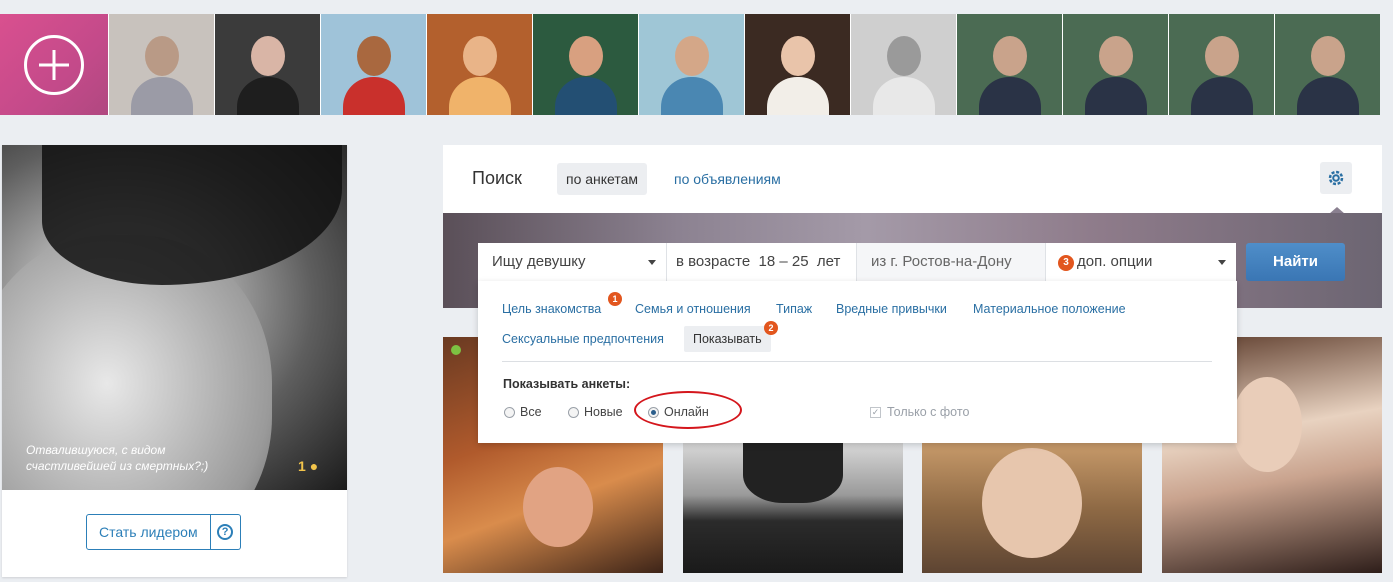 This screenshot has height=582, width=1393. I want to click on help-button: ?, so click(225, 532).